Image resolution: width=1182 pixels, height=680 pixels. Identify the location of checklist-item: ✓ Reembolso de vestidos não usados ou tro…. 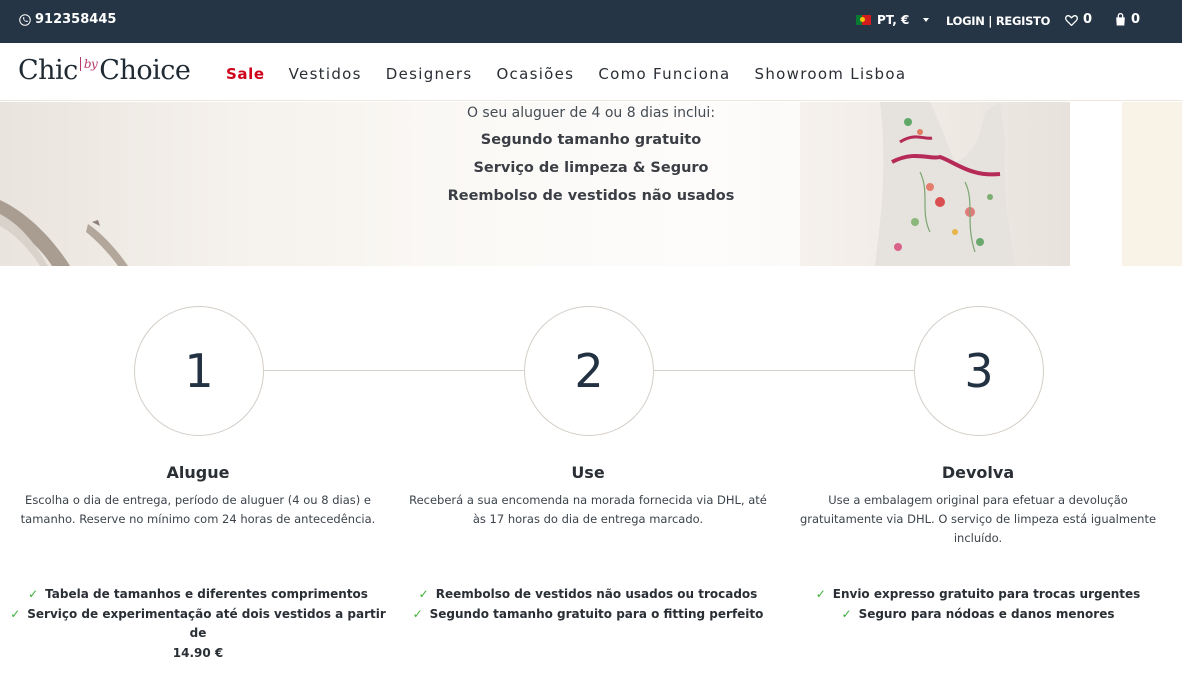
(588, 595).